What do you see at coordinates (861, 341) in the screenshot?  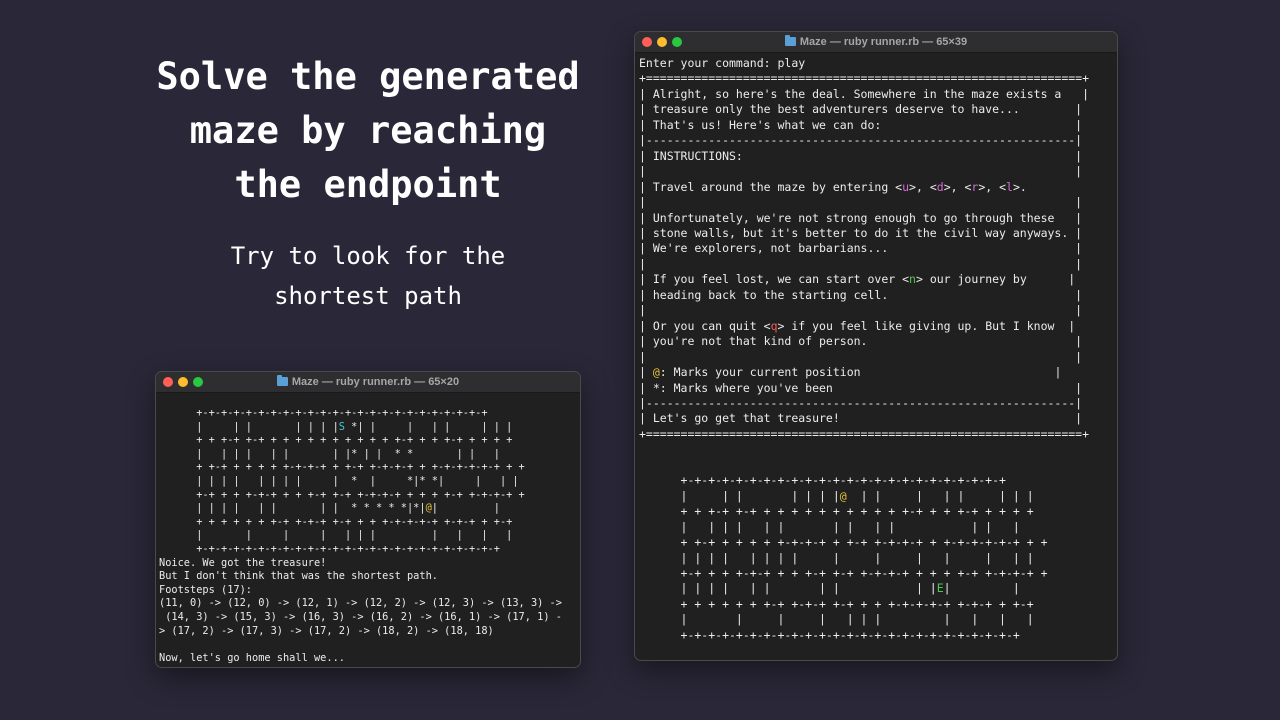 I see `line-text: | you're not that kind of person. |` at bounding box center [861, 341].